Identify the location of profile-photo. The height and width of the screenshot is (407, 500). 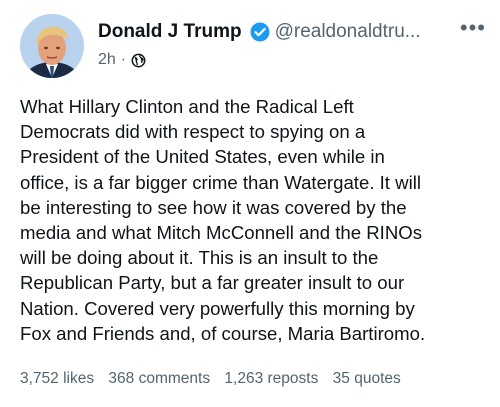
(52, 46).